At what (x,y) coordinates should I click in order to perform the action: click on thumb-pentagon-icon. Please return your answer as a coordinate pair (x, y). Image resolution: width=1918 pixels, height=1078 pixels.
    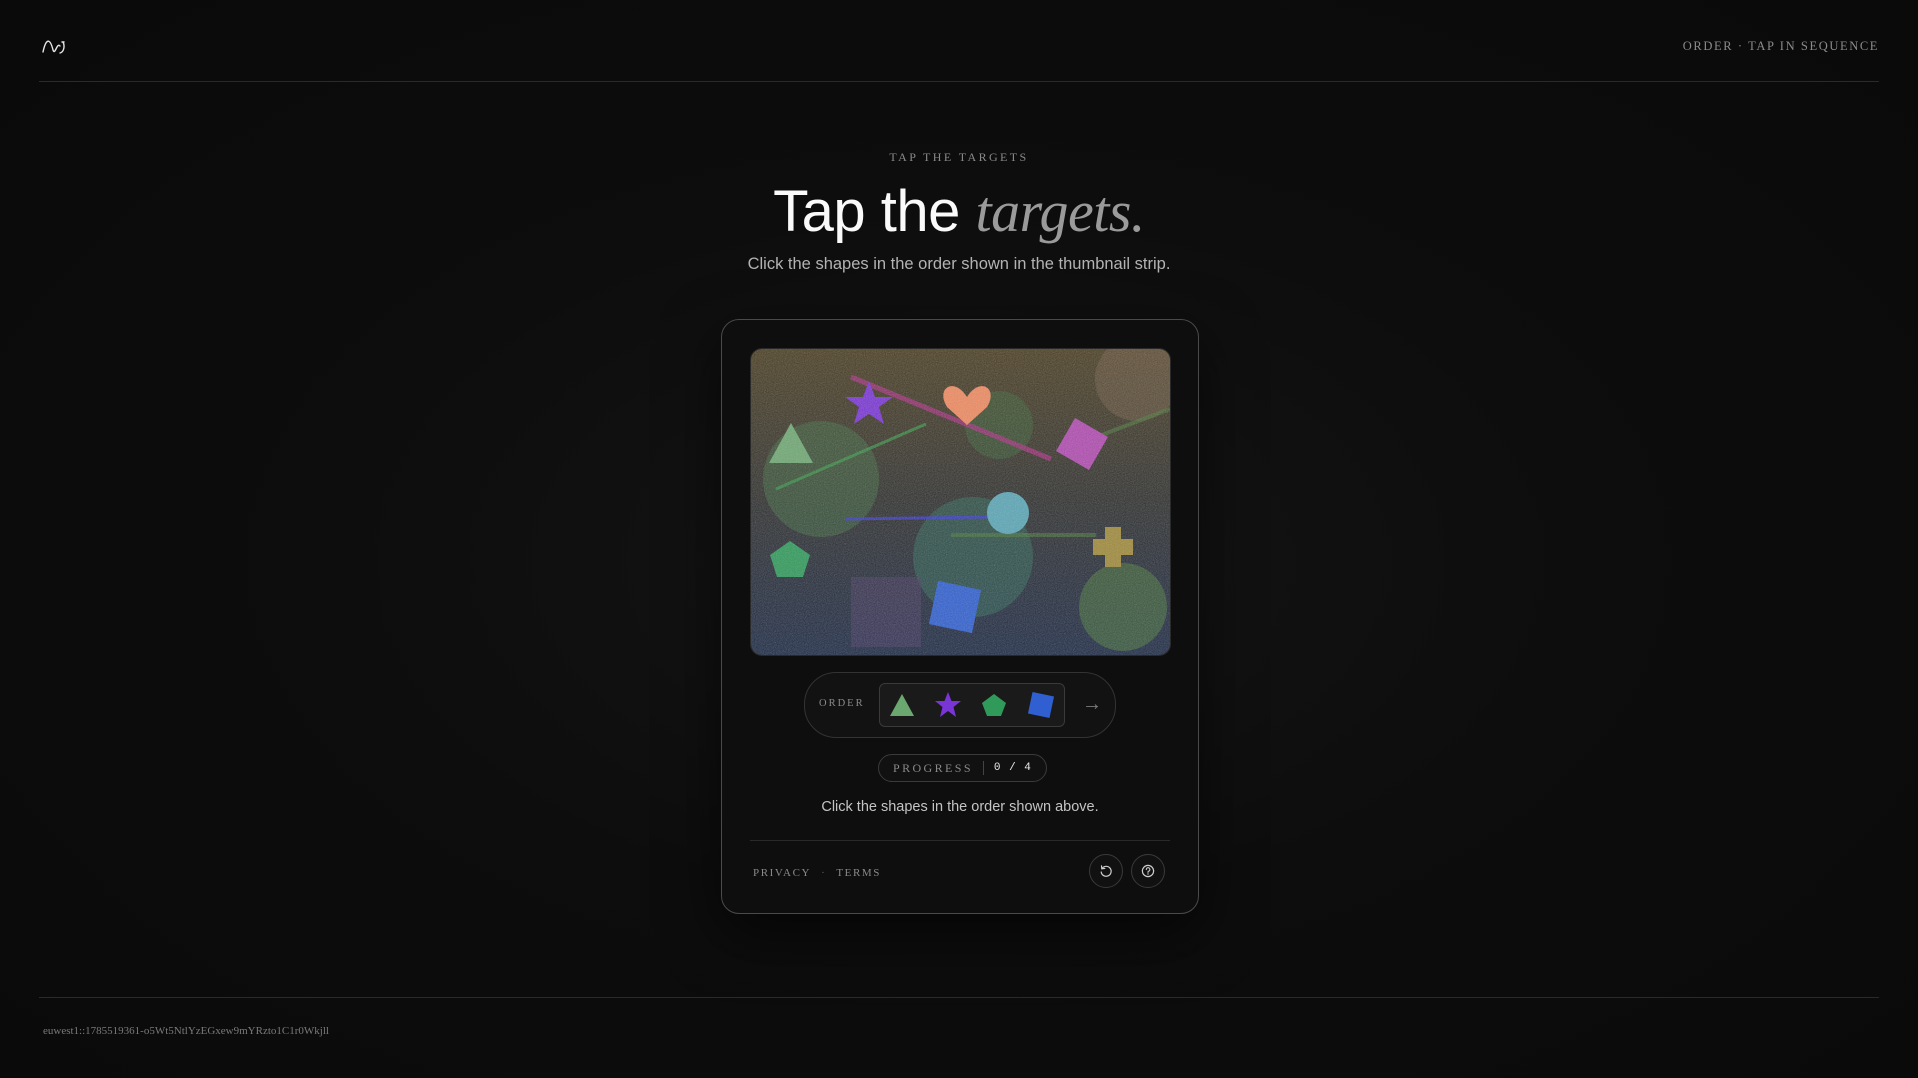
    Looking at the image, I should click on (994, 705).